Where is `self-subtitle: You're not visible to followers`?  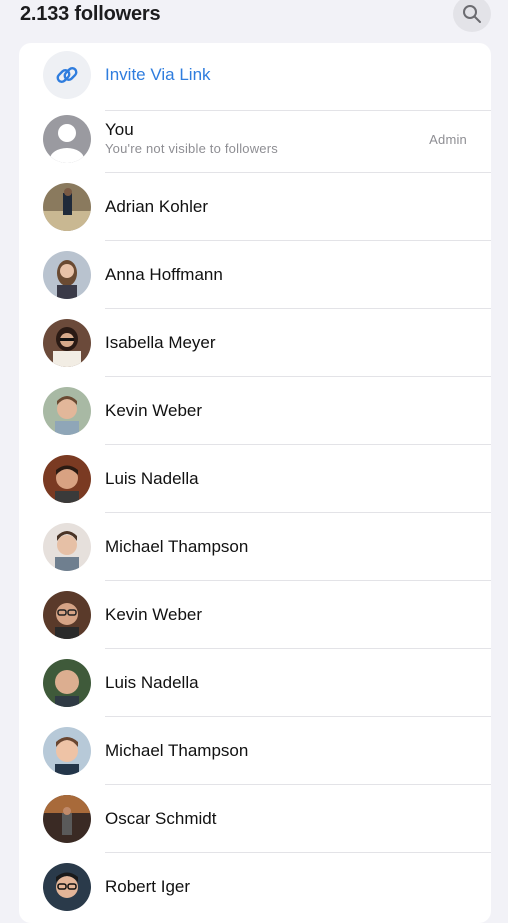 self-subtitle: You're not visible to followers is located at coordinates (191, 148).